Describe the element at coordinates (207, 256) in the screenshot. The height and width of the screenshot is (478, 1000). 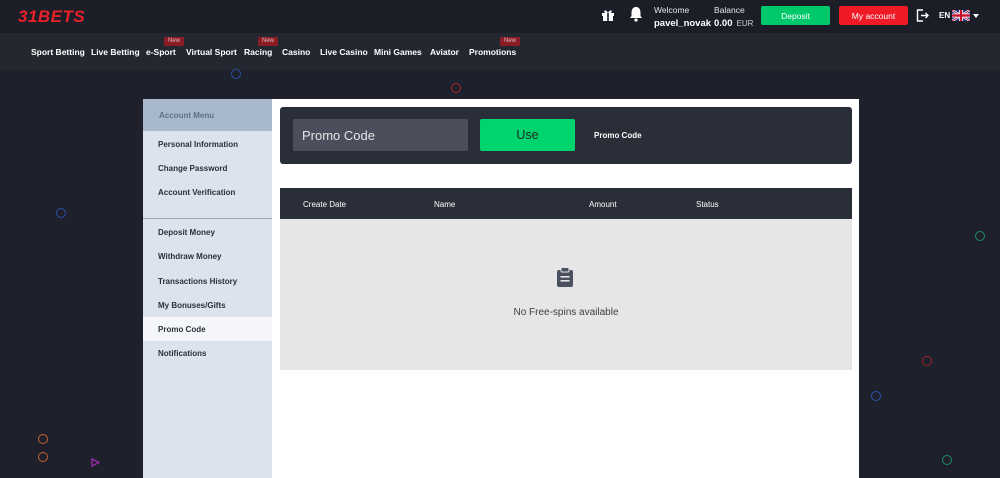
I see `sidebar-item-withdraw-money: Withdraw Money` at that location.